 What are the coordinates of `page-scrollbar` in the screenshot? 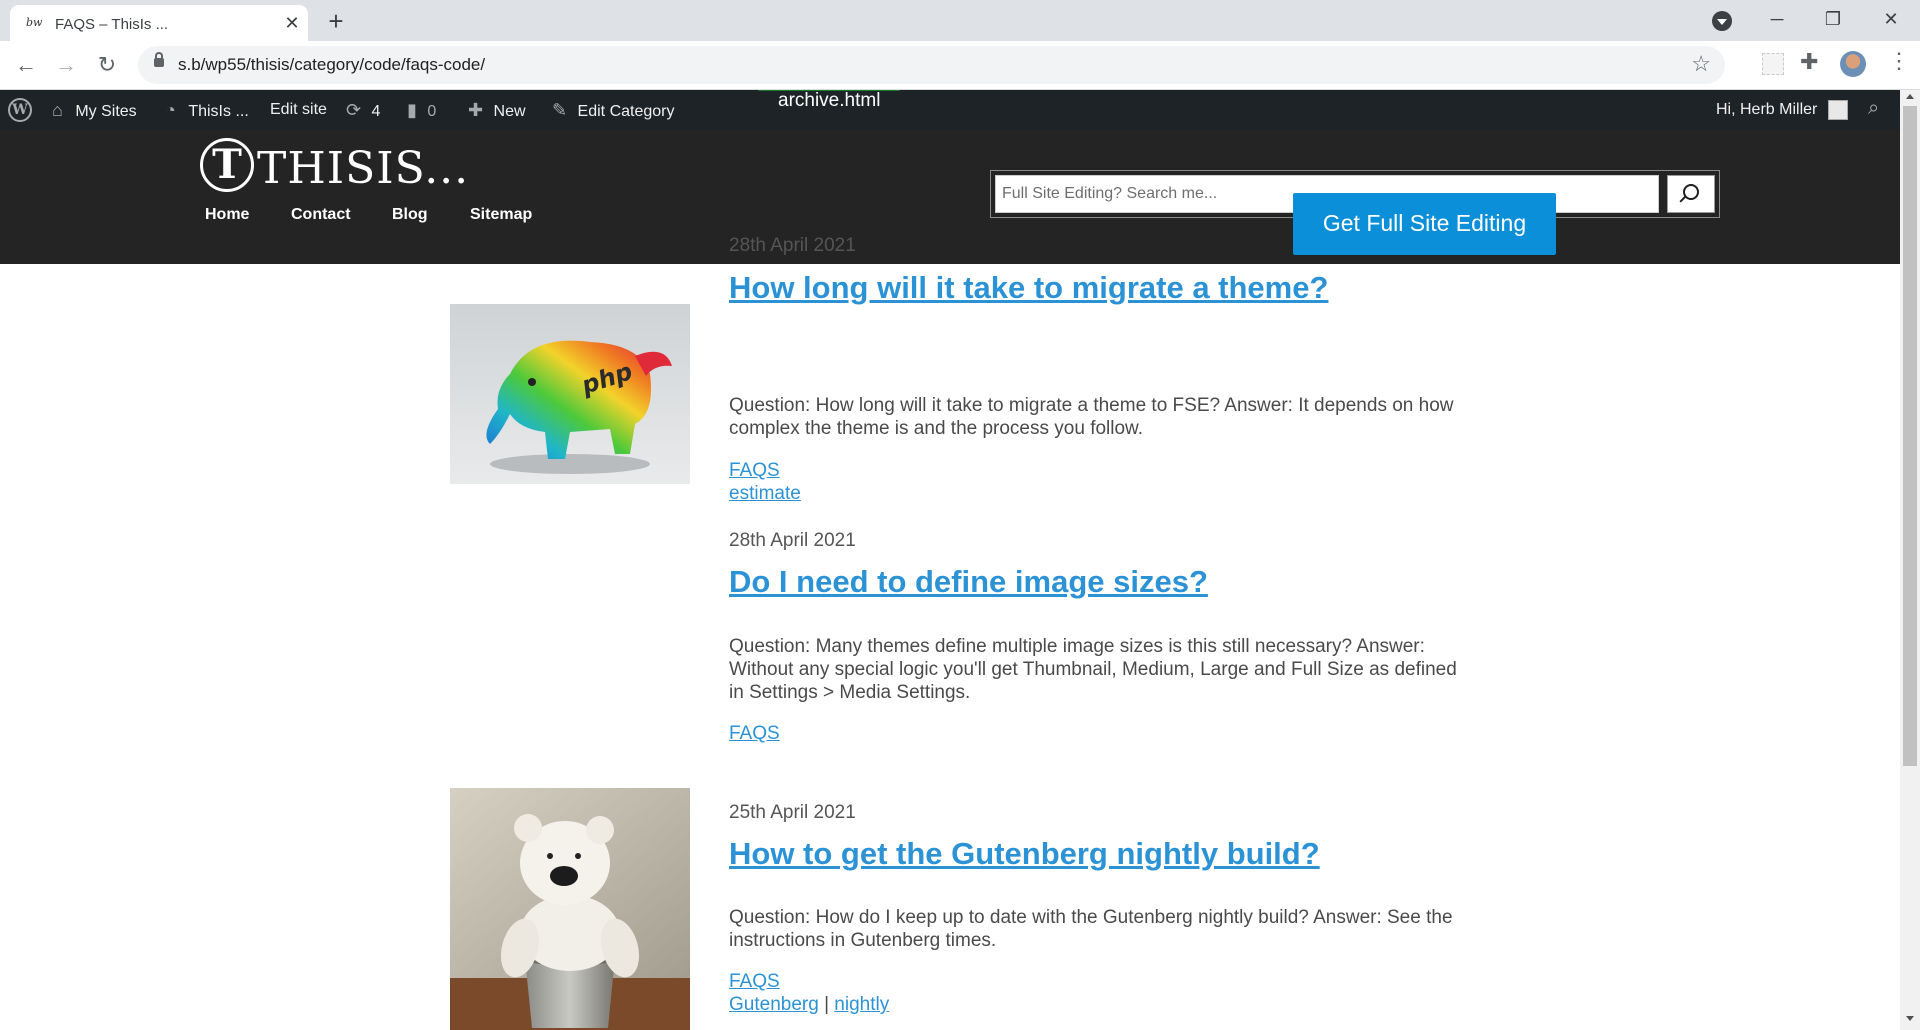 It's located at (1910, 560).